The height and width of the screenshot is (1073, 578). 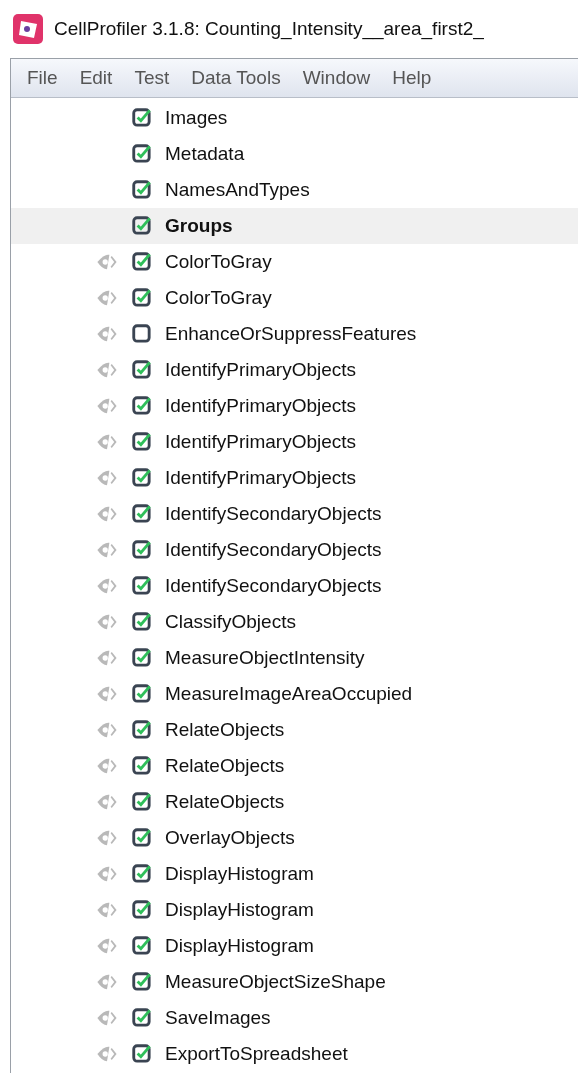 I want to click on menu-item: Data Tools, so click(x=236, y=78).